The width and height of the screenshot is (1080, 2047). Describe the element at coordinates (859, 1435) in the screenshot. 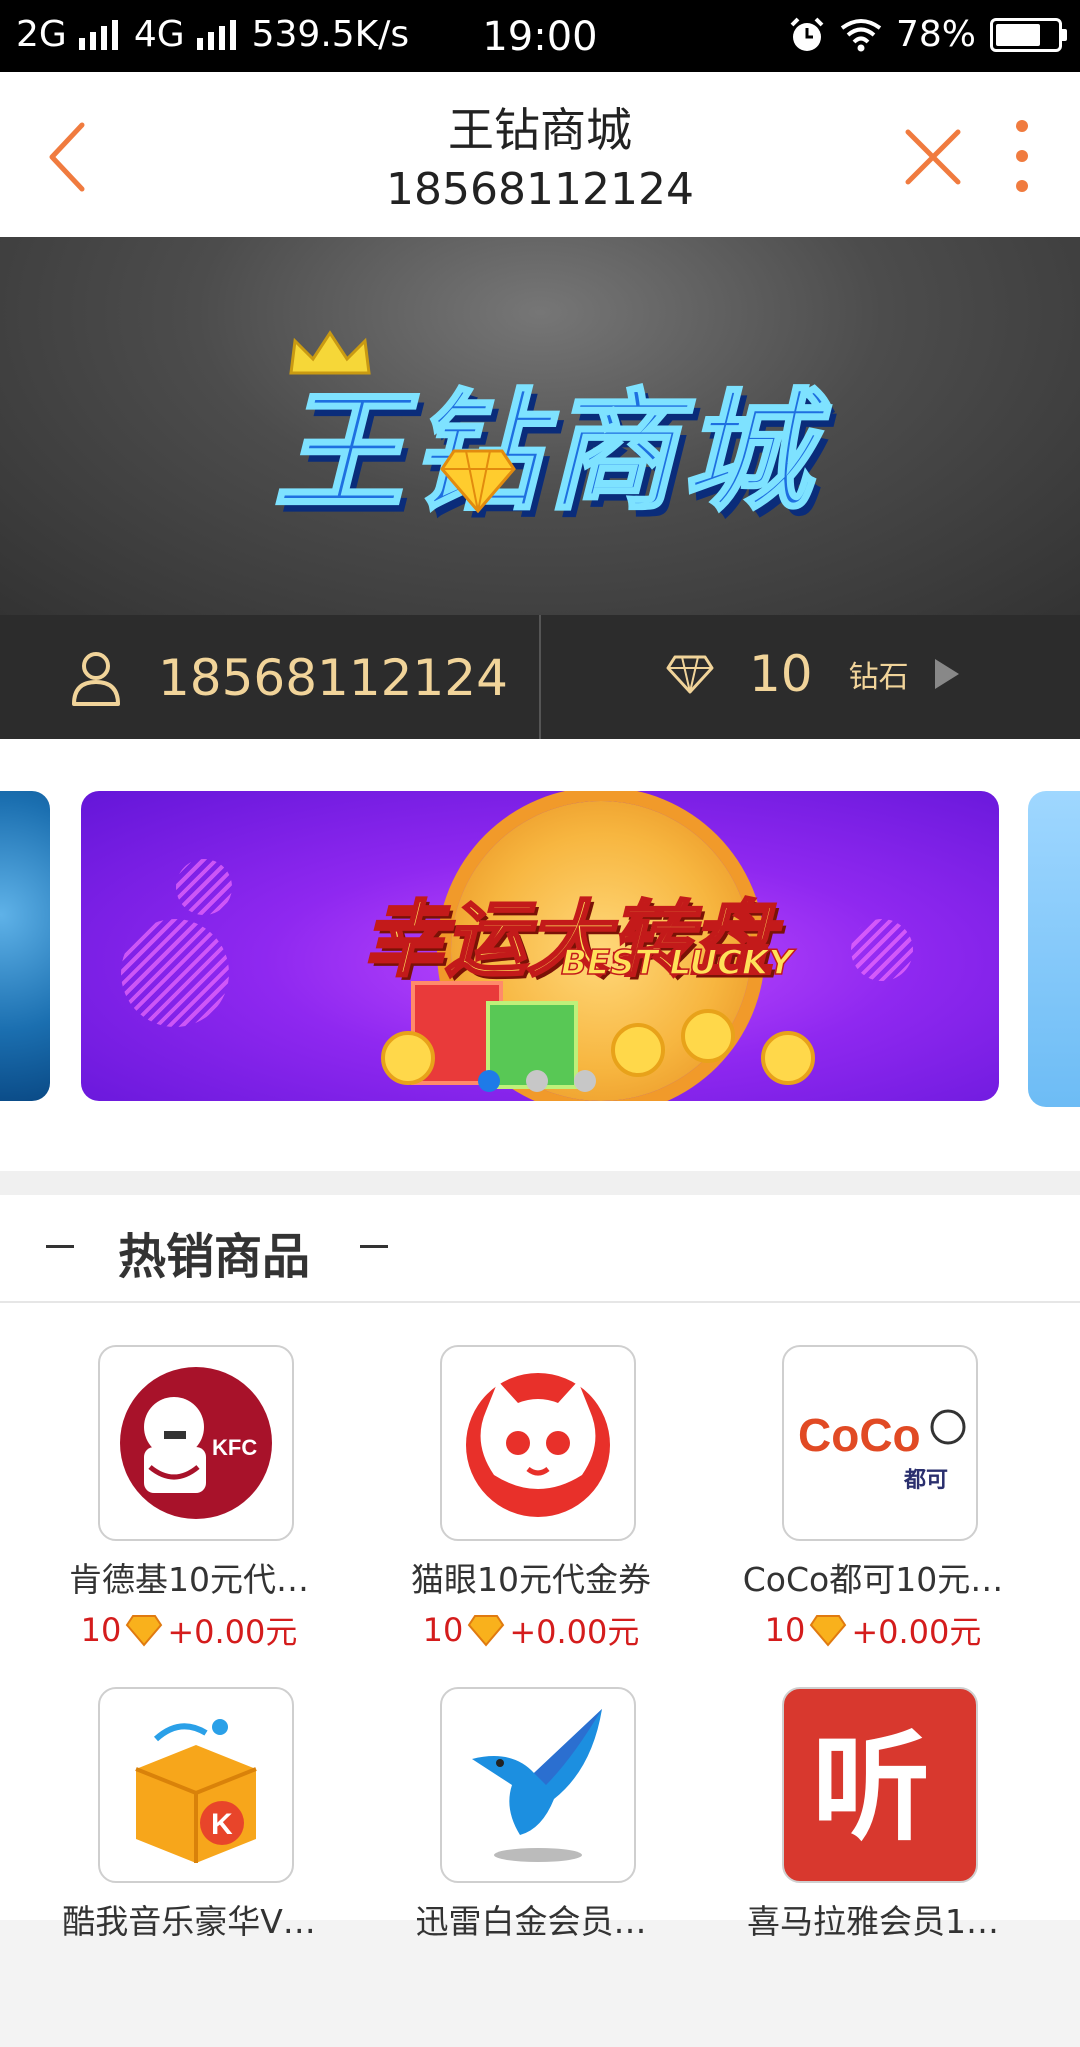

I see `coco-logo-text: CoCo` at that location.